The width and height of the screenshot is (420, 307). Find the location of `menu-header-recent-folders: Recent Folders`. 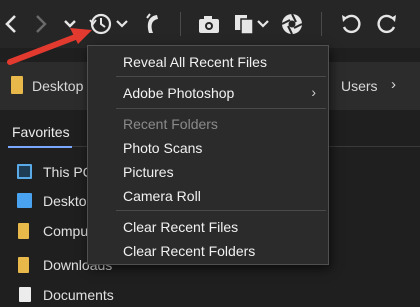

menu-header-recent-folders: Recent Folders is located at coordinates (208, 124).